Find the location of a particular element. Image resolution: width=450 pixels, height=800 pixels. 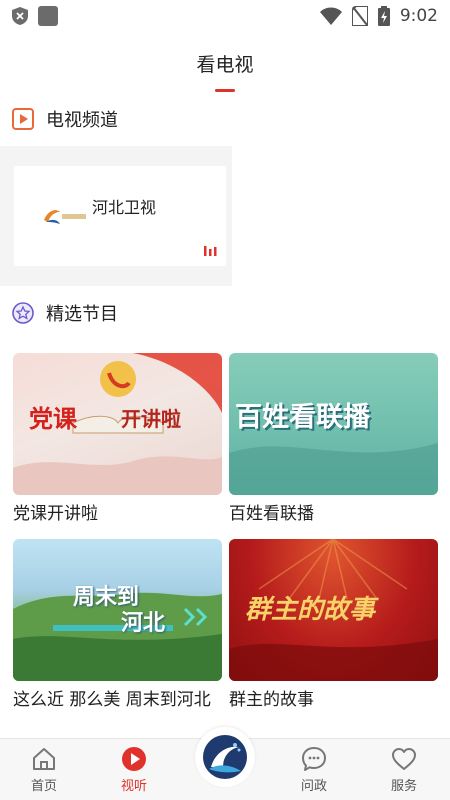

shield-icon is located at coordinates (20, 16).